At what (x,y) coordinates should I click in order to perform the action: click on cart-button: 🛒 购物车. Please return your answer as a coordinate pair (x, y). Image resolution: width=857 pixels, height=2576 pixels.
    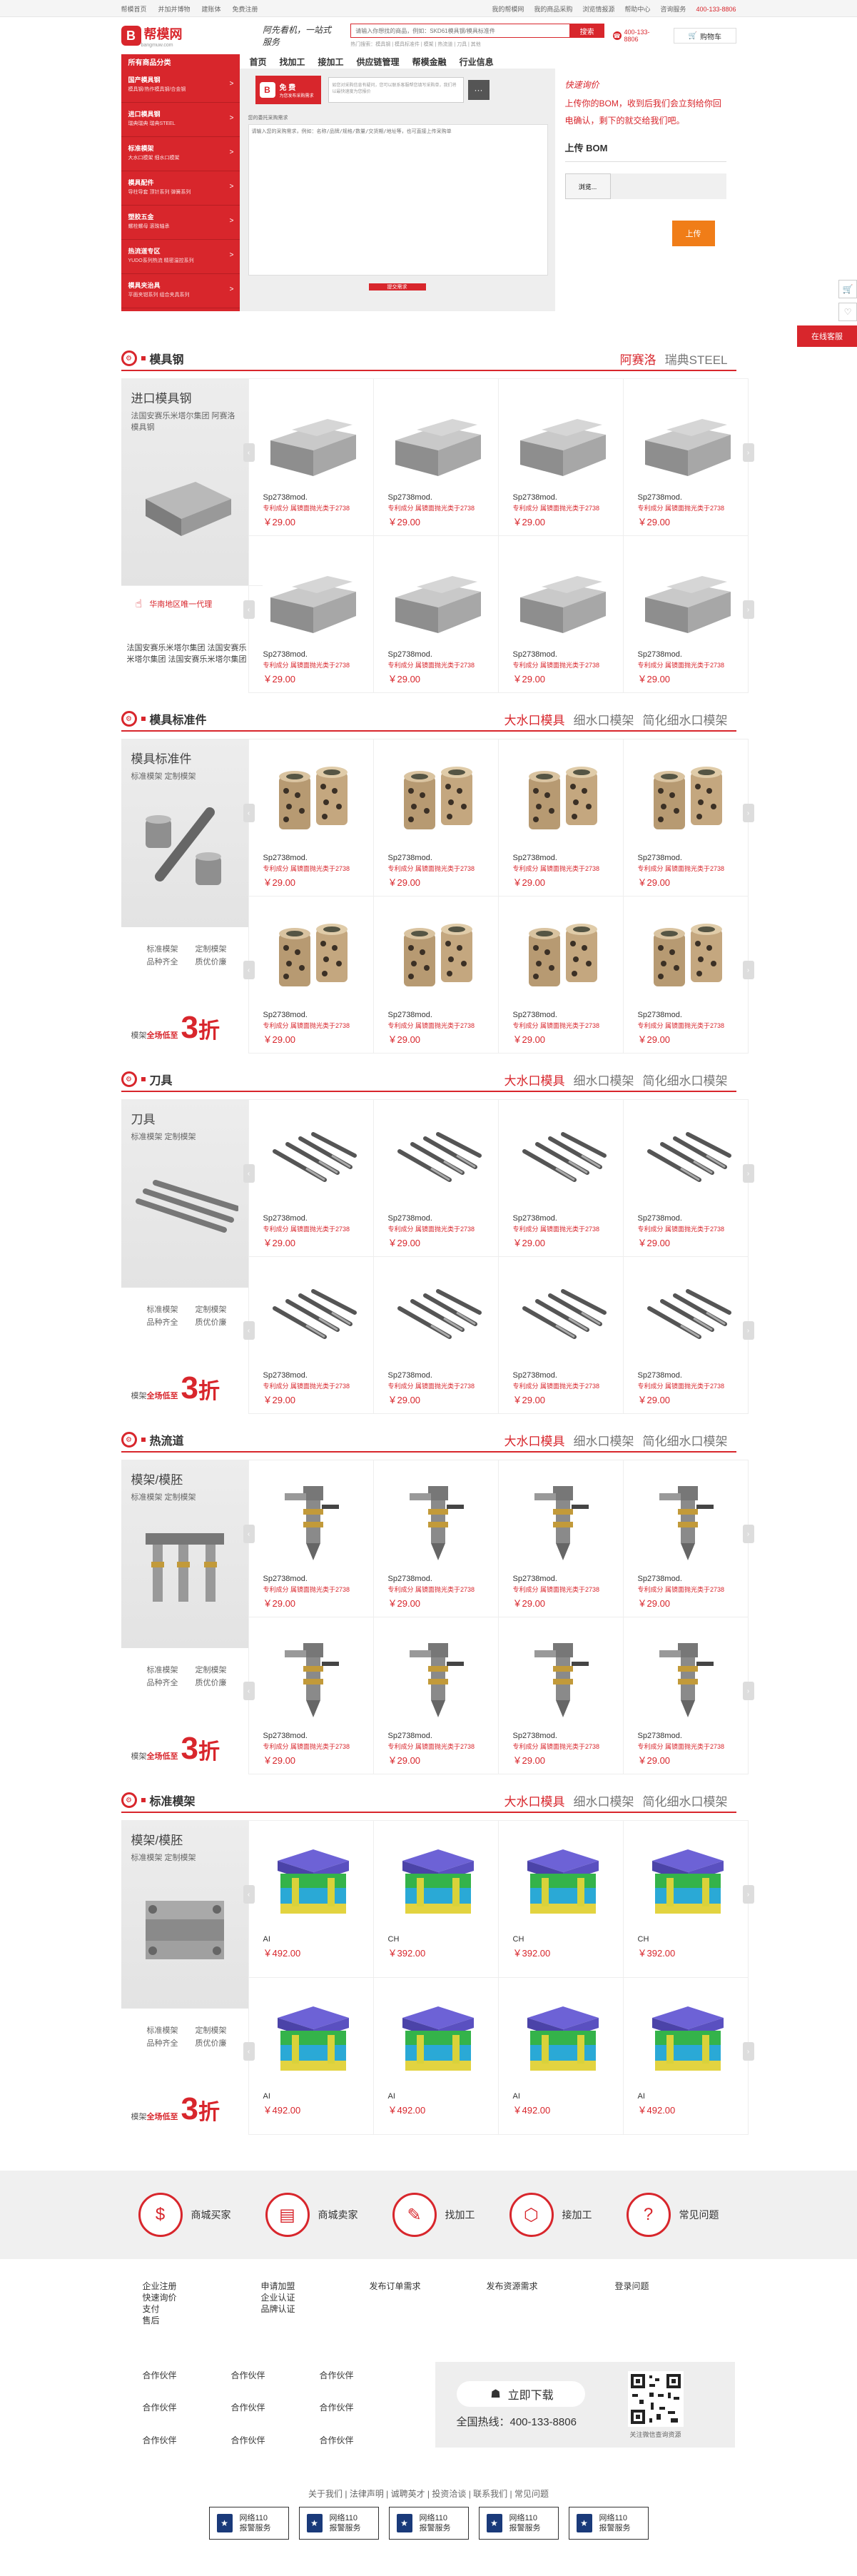
    Looking at the image, I should click on (705, 36).